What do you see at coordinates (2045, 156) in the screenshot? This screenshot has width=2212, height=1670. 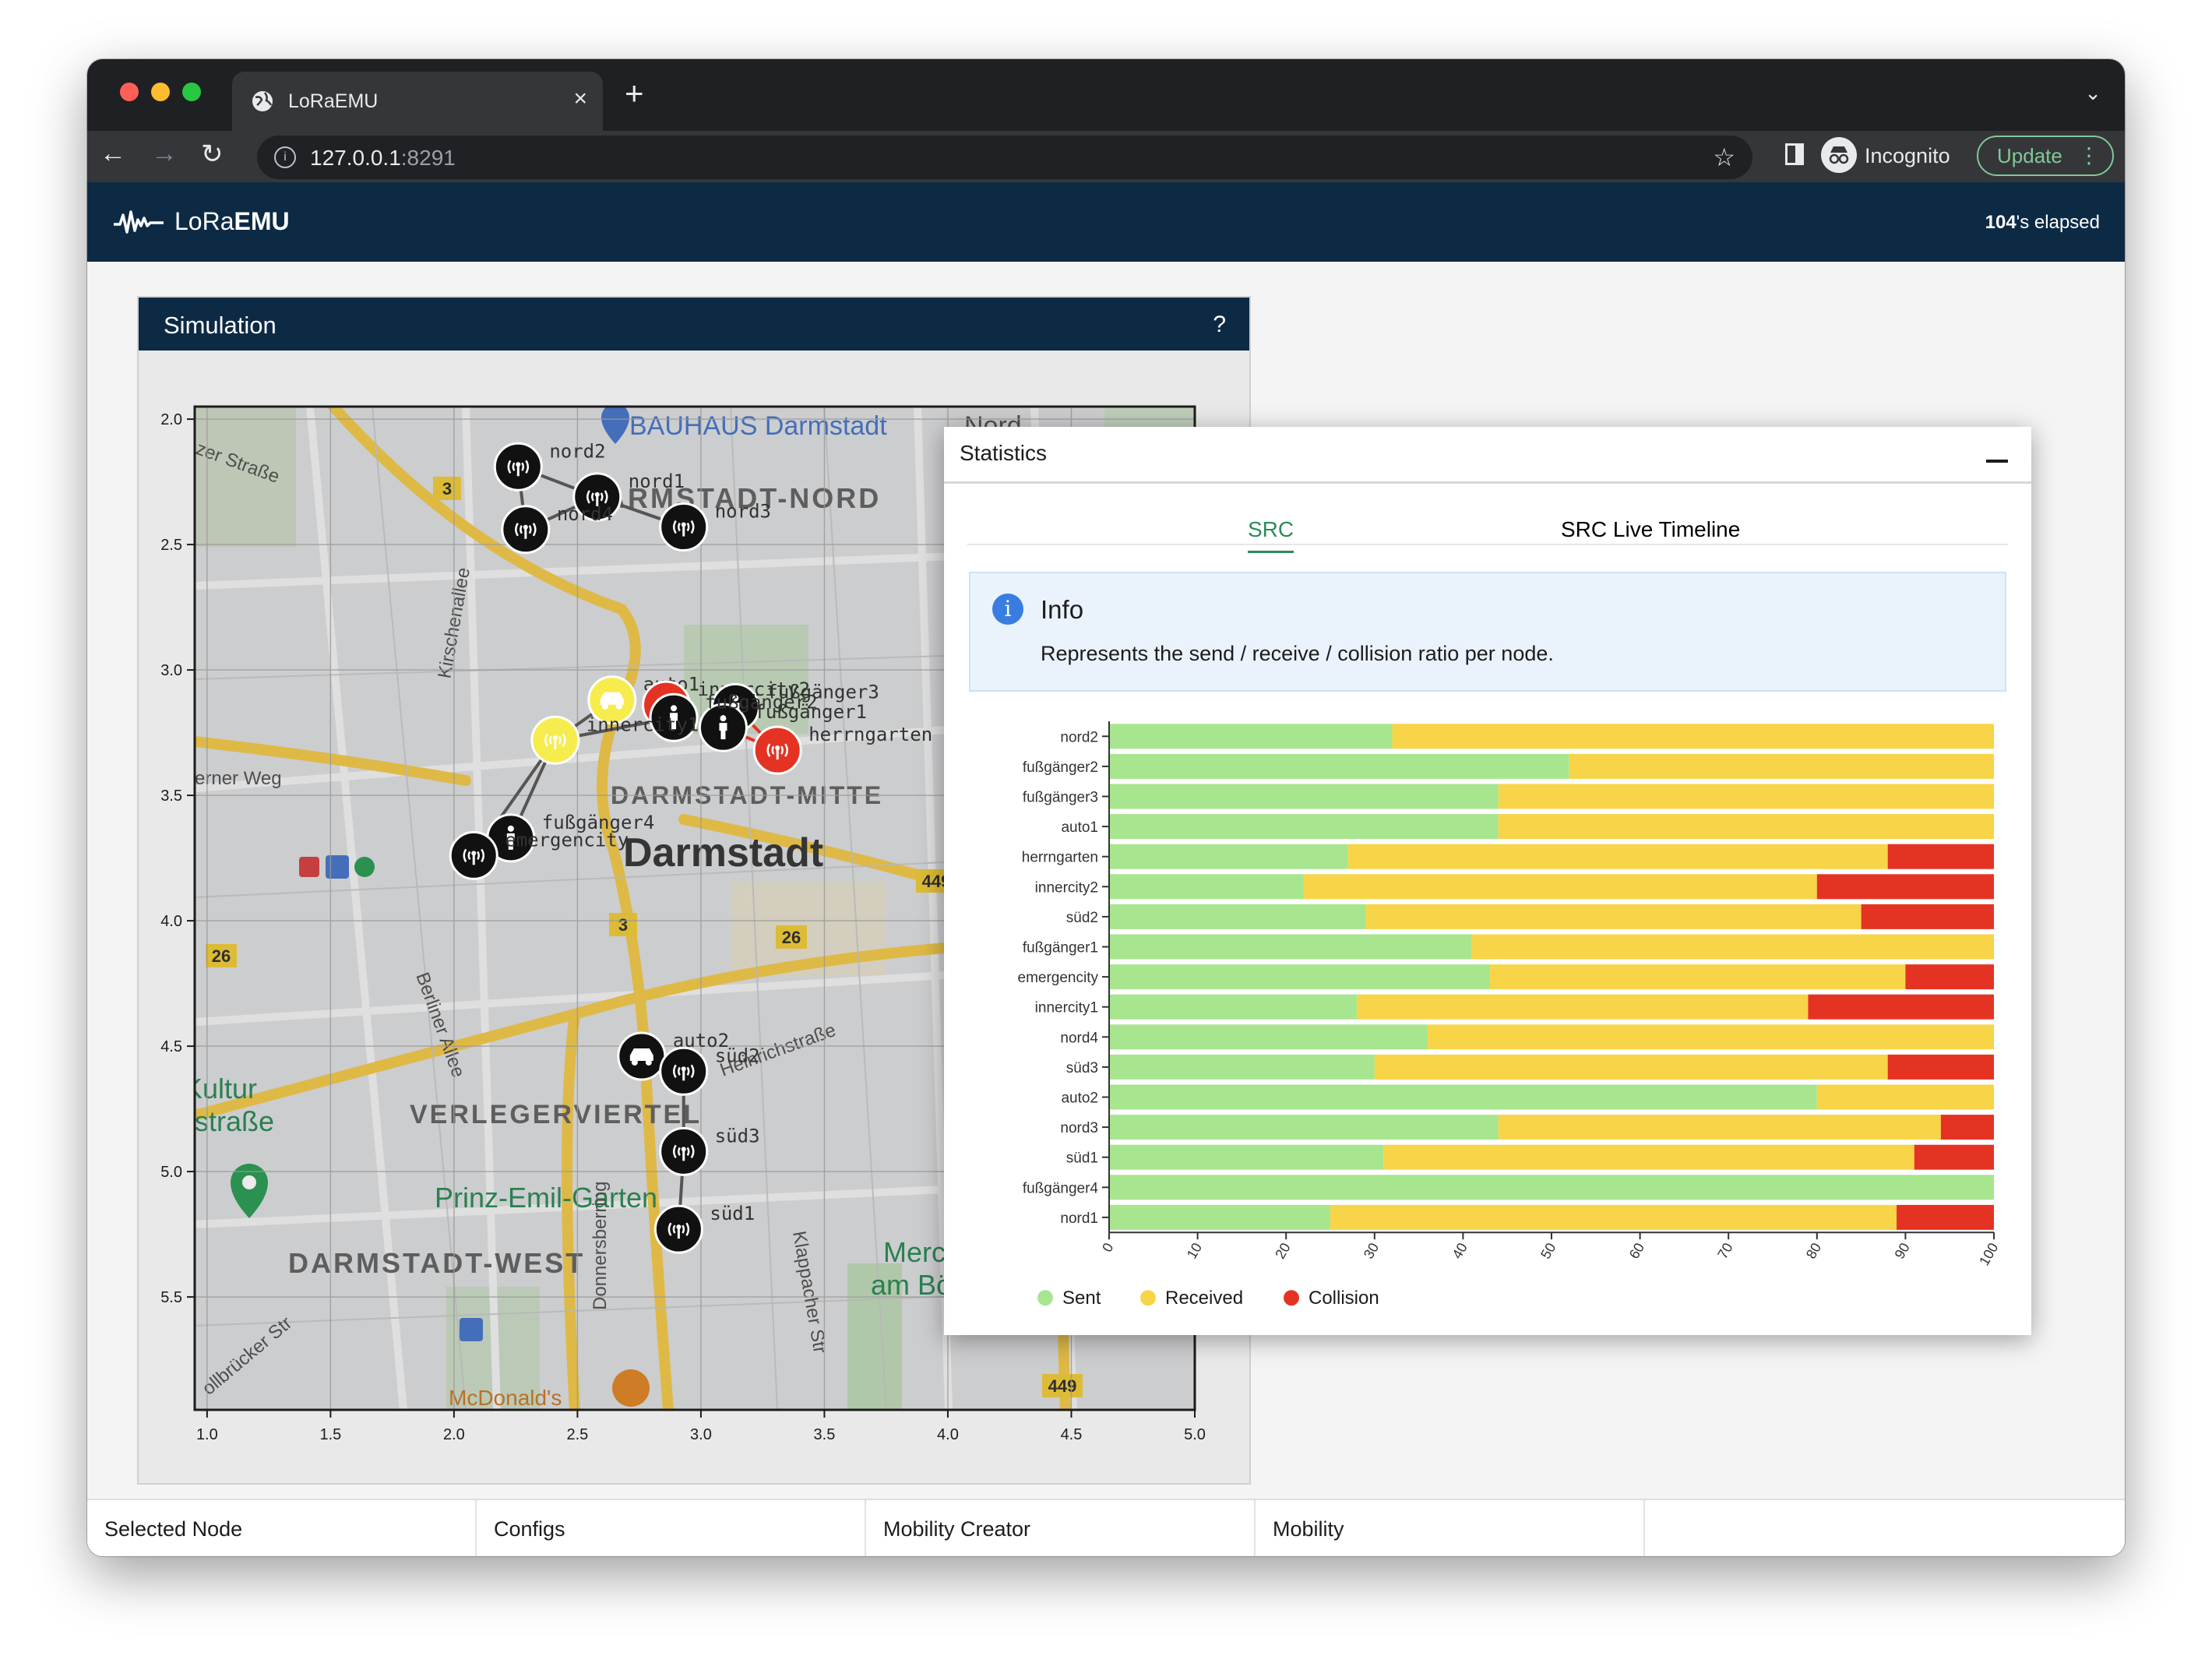 I see `update-button: Update ⋮` at bounding box center [2045, 156].